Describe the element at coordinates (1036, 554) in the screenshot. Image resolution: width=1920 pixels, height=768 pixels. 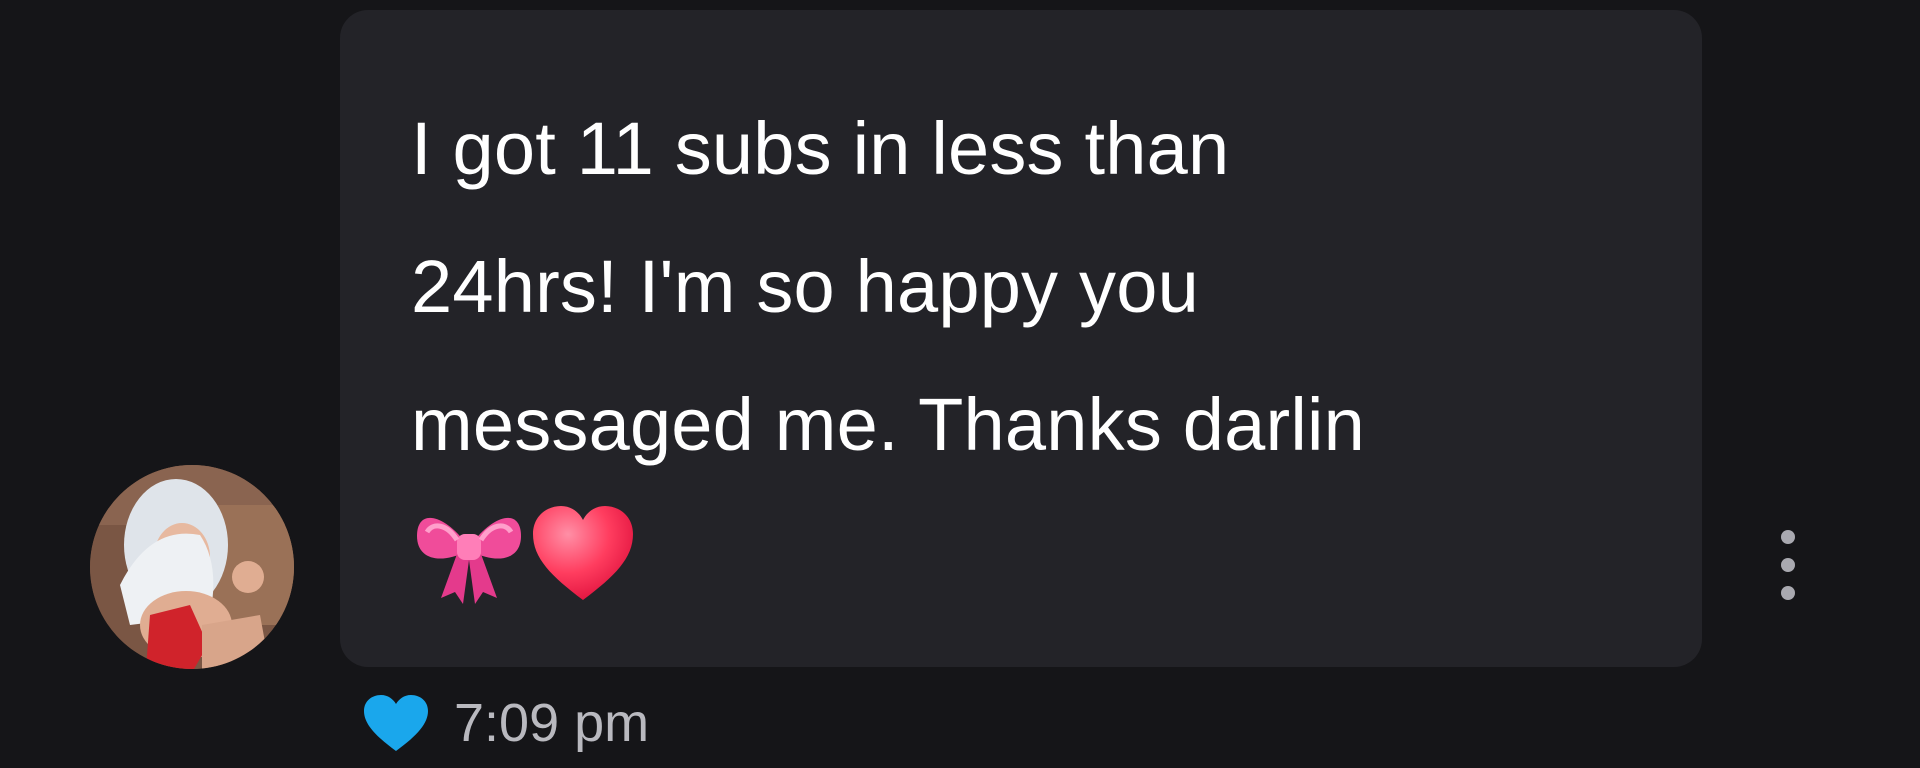
I see `message-emojis` at that location.